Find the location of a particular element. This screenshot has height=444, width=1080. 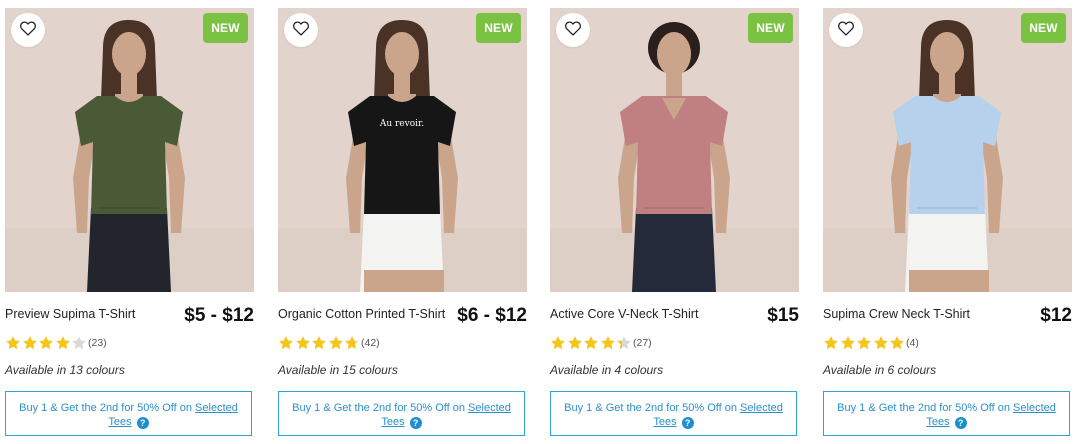

rating: (23) is located at coordinates (56, 343).